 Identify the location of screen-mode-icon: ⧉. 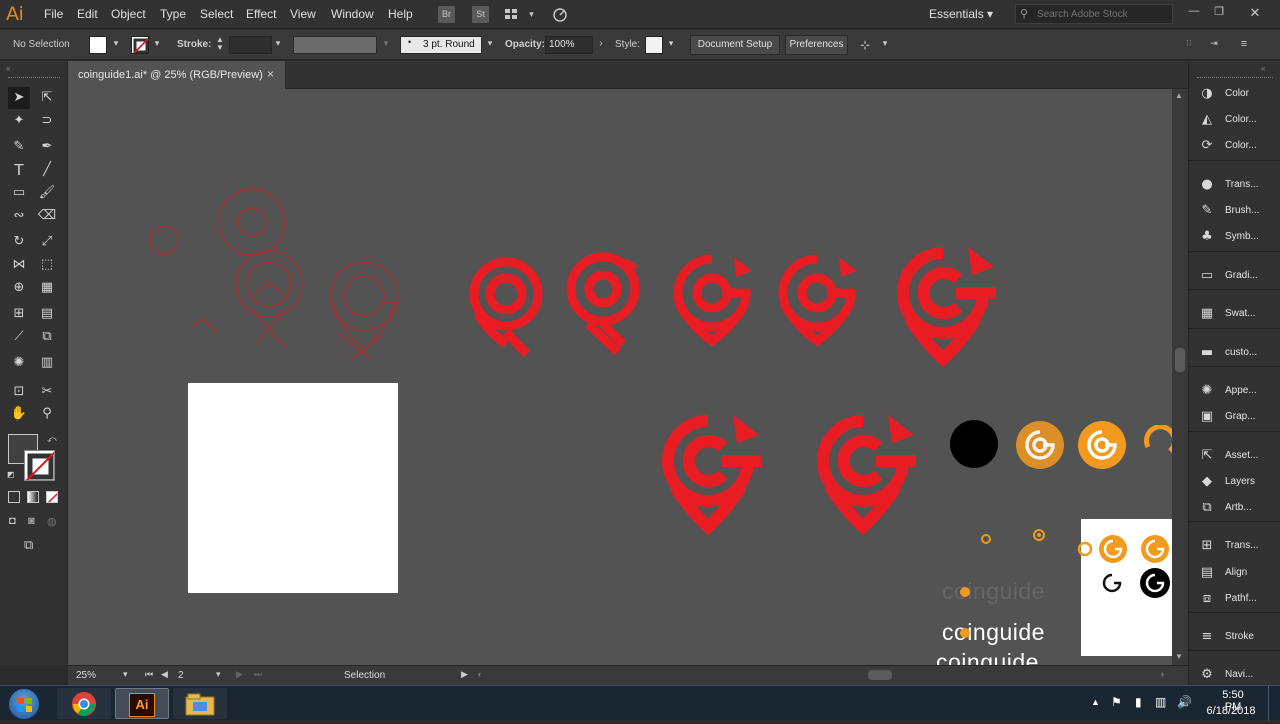
(28, 545).